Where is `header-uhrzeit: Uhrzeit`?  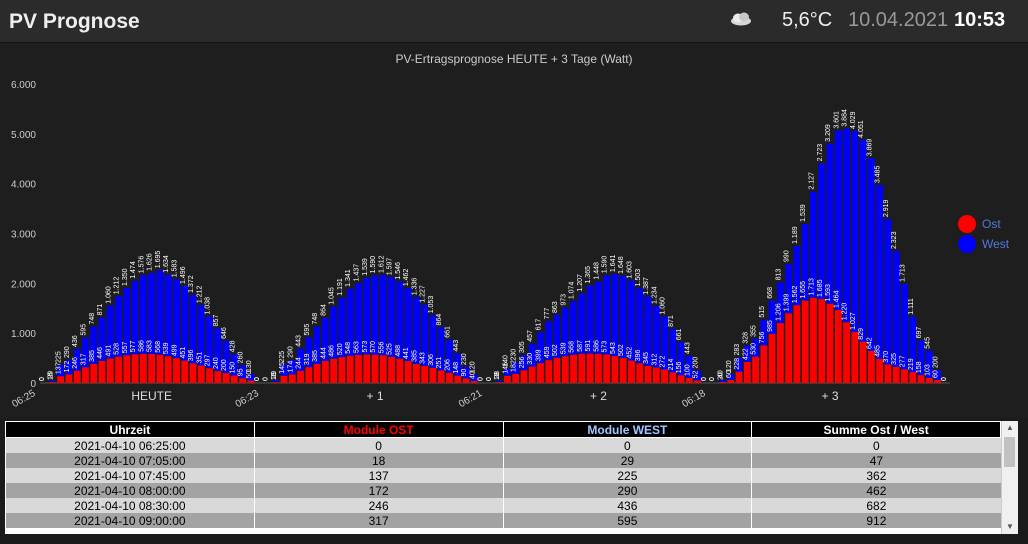 header-uhrzeit: Uhrzeit is located at coordinates (130, 429).